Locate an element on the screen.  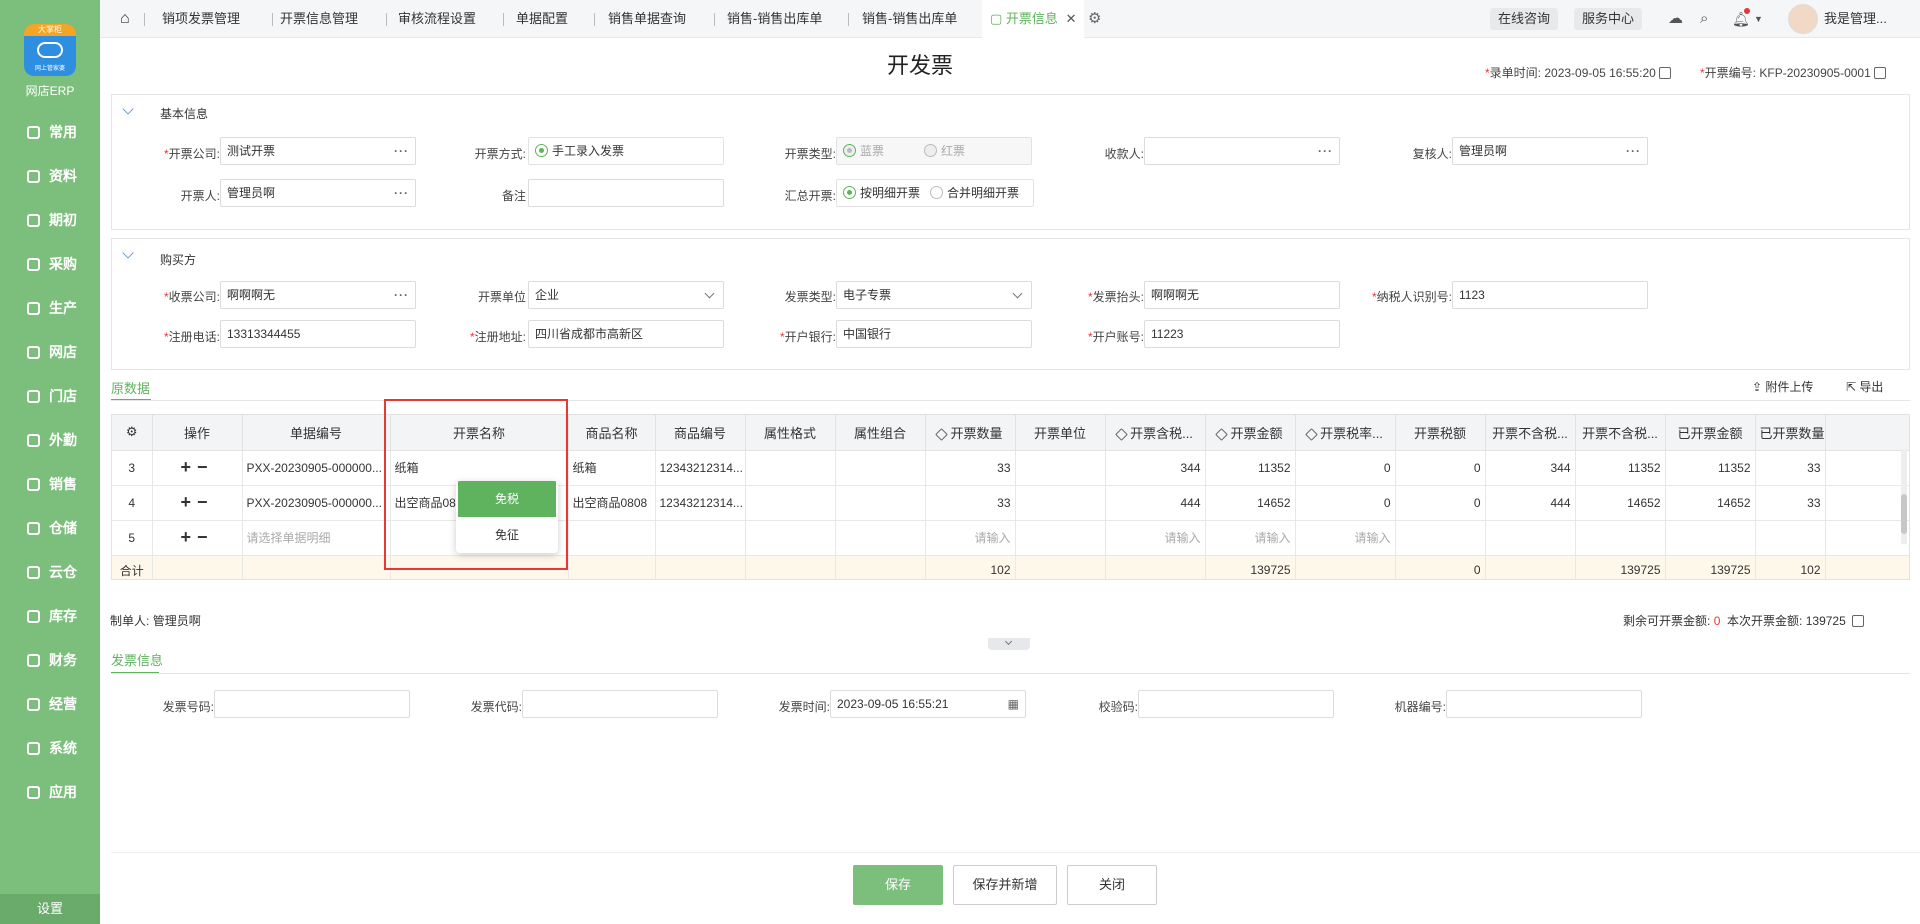
table-cell: 3 is located at coordinates (132, 468).